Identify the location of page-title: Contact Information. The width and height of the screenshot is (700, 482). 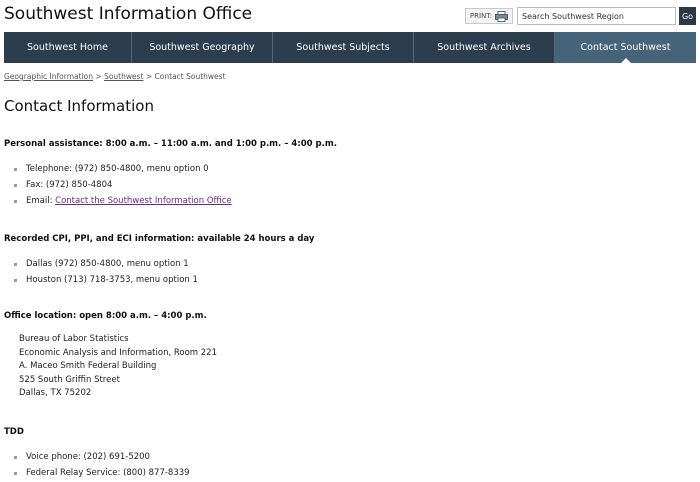
(79, 106).